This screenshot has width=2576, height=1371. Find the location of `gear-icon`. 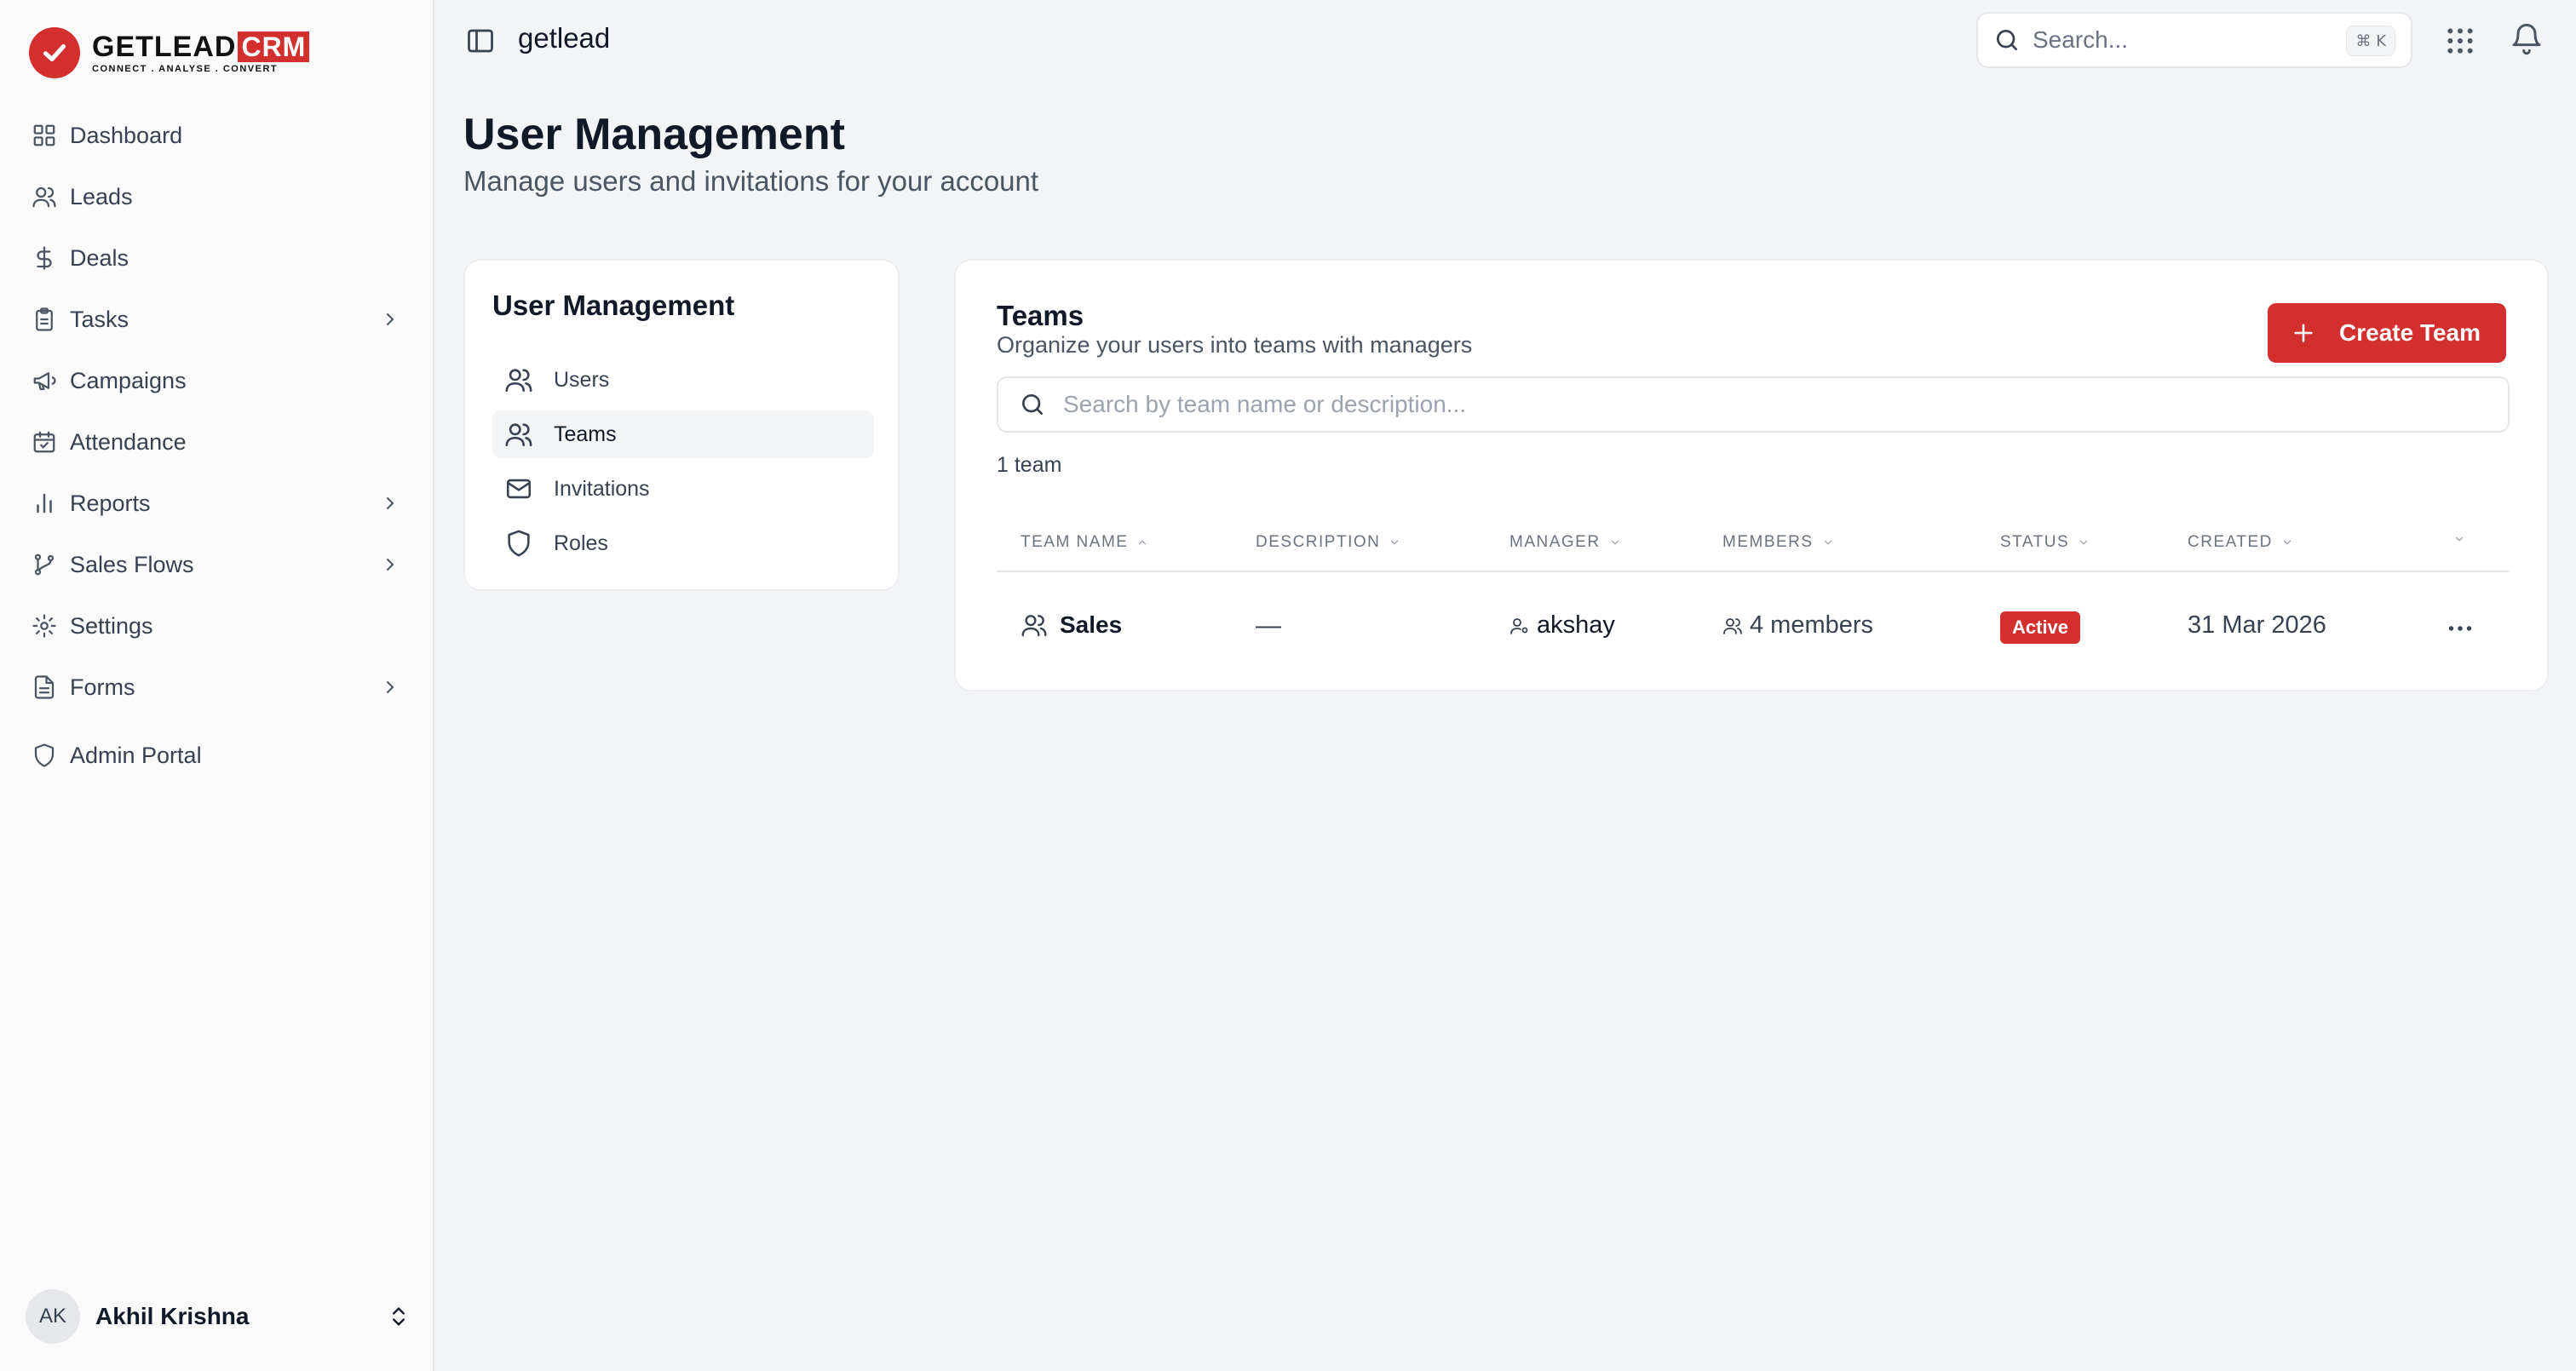

gear-icon is located at coordinates (45, 626).